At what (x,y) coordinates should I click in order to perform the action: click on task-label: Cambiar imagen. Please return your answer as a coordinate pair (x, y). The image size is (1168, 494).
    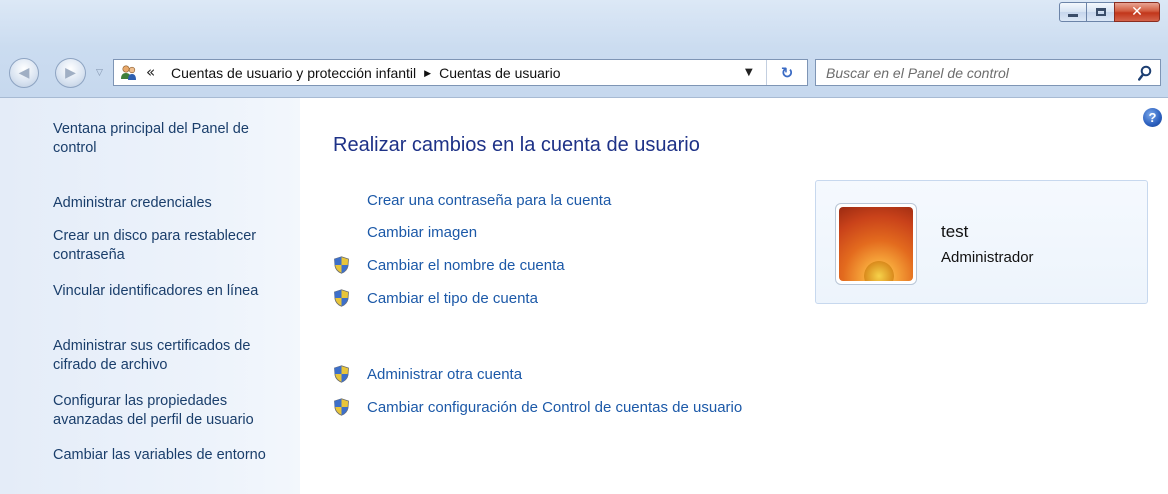
    Looking at the image, I should click on (422, 232).